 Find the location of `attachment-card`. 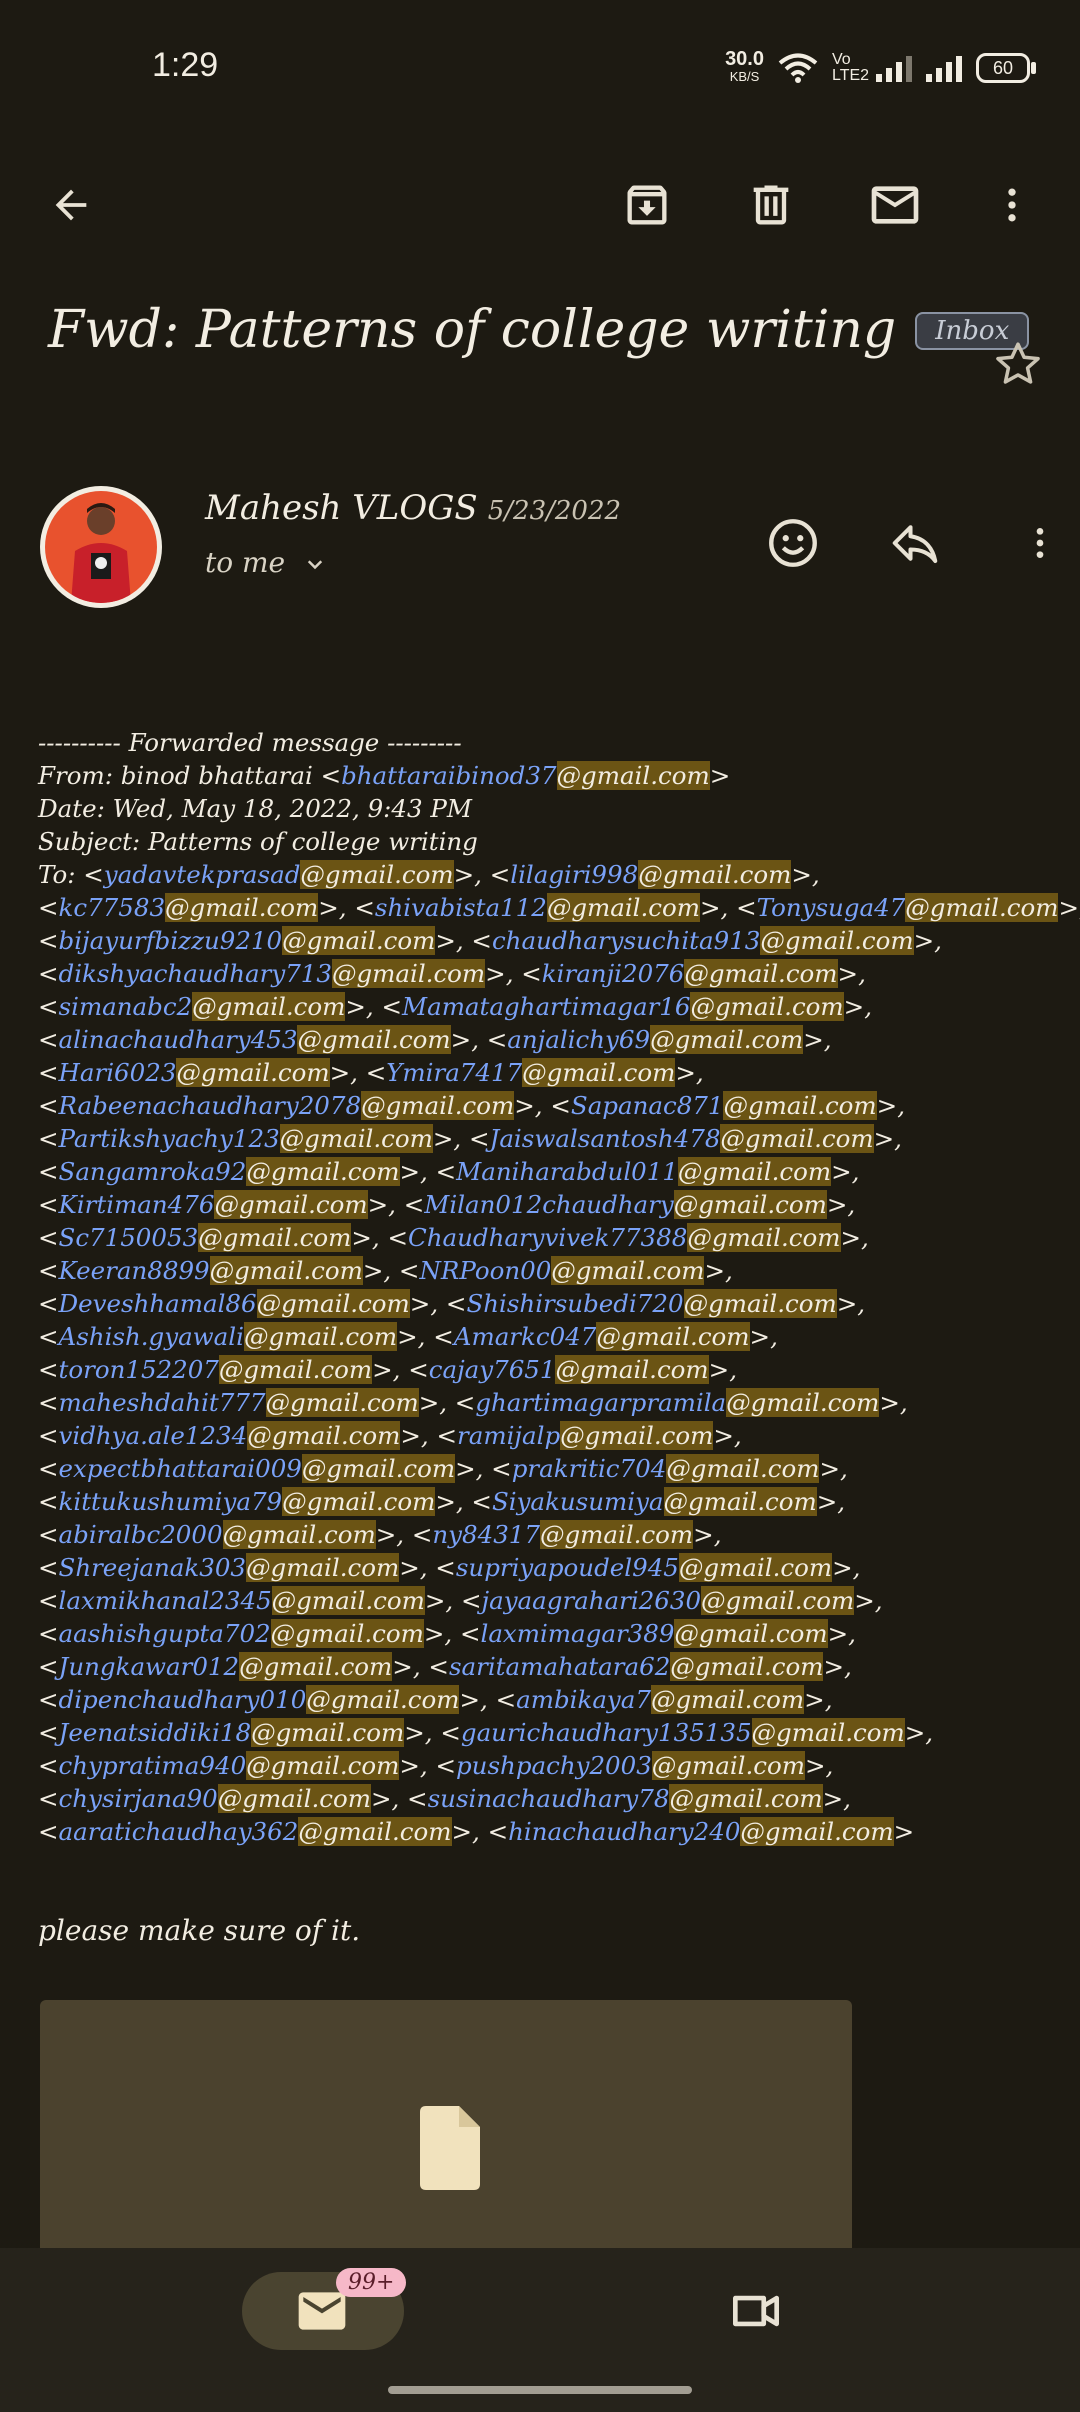

attachment-card is located at coordinates (446, 2125).